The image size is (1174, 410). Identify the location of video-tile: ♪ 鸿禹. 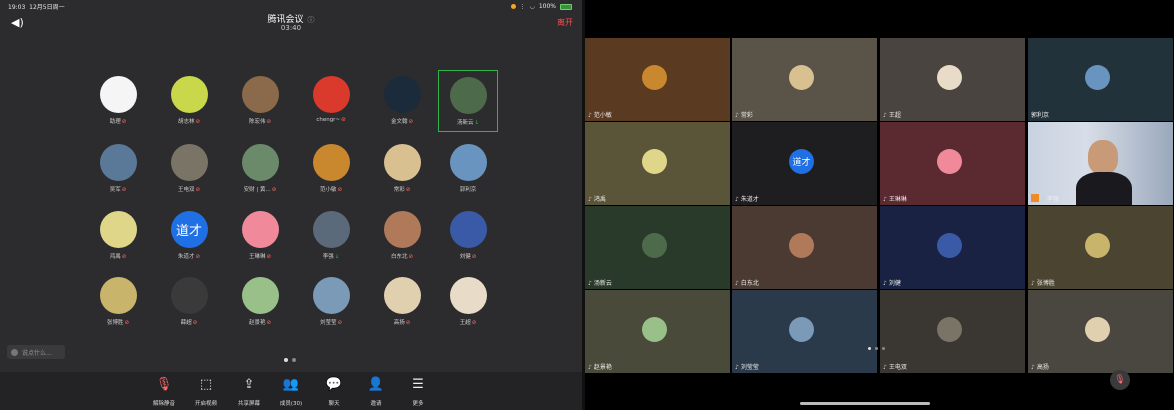
(657, 163).